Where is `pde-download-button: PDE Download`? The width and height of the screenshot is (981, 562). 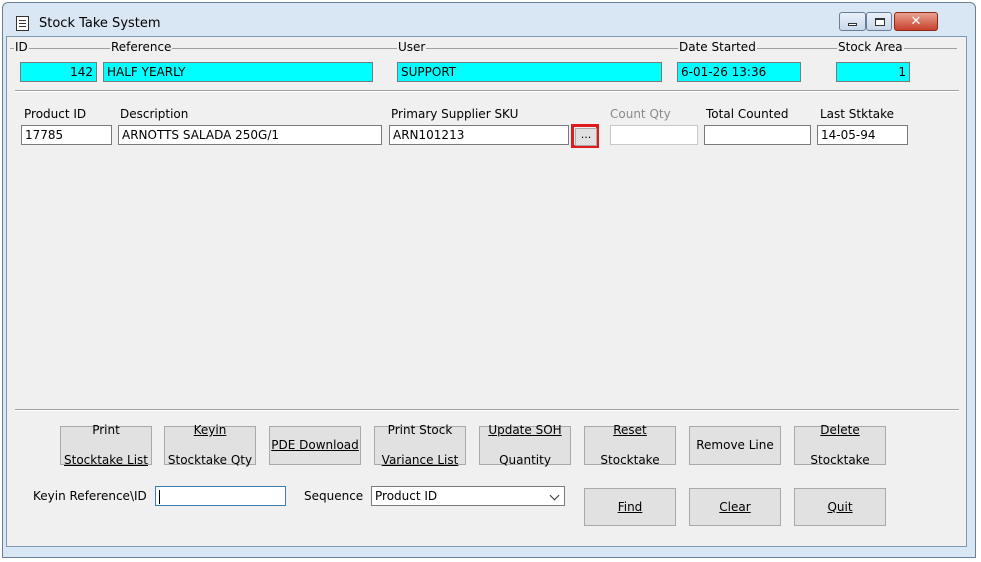 pde-download-button: PDE Download is located at coordinates (315, 445).